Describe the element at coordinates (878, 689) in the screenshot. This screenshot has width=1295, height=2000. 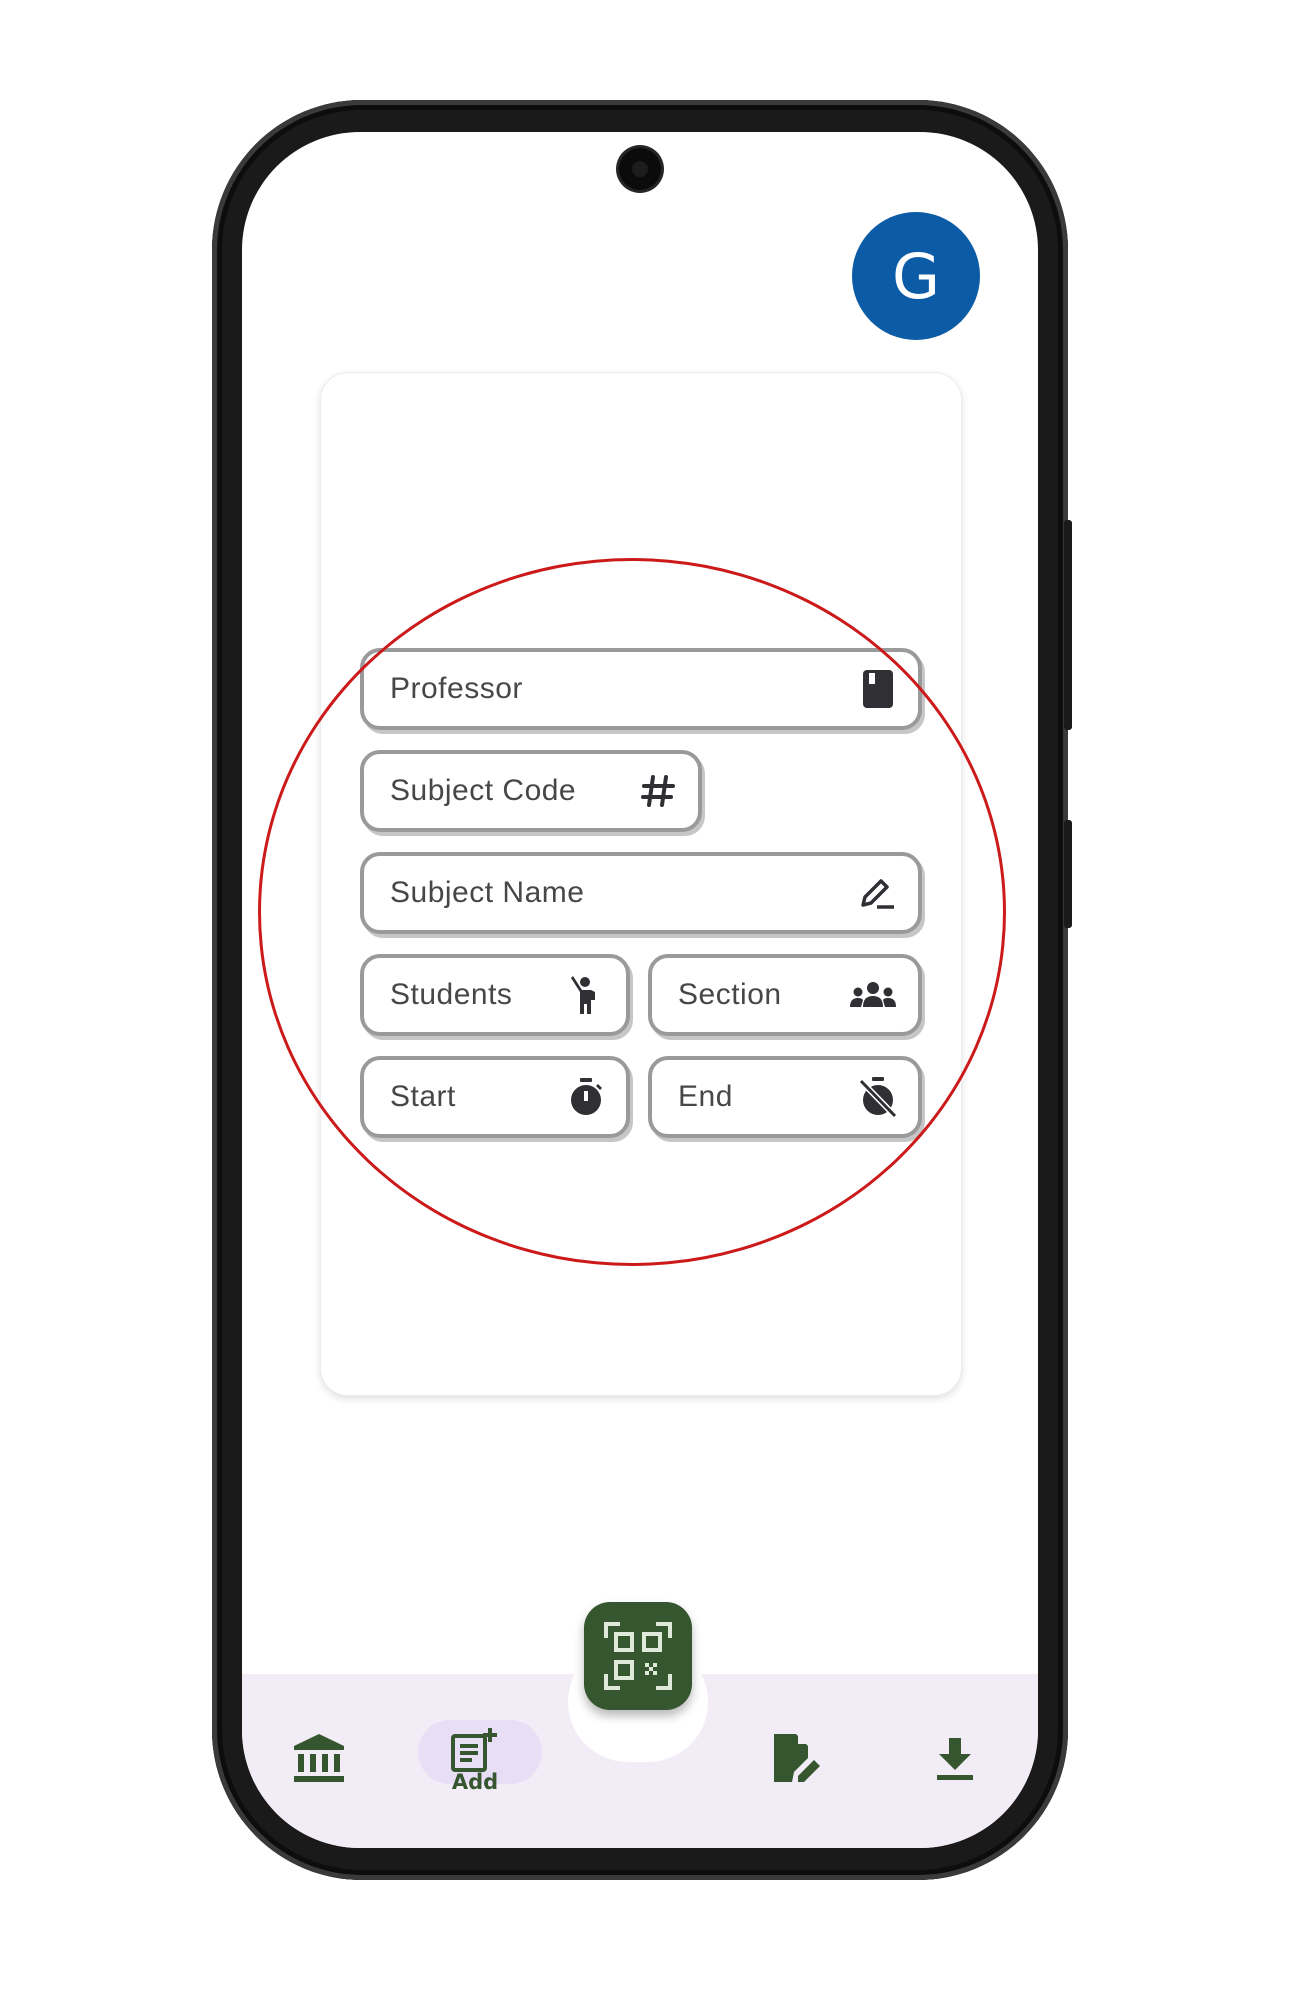
I see `book-icon` at that location.